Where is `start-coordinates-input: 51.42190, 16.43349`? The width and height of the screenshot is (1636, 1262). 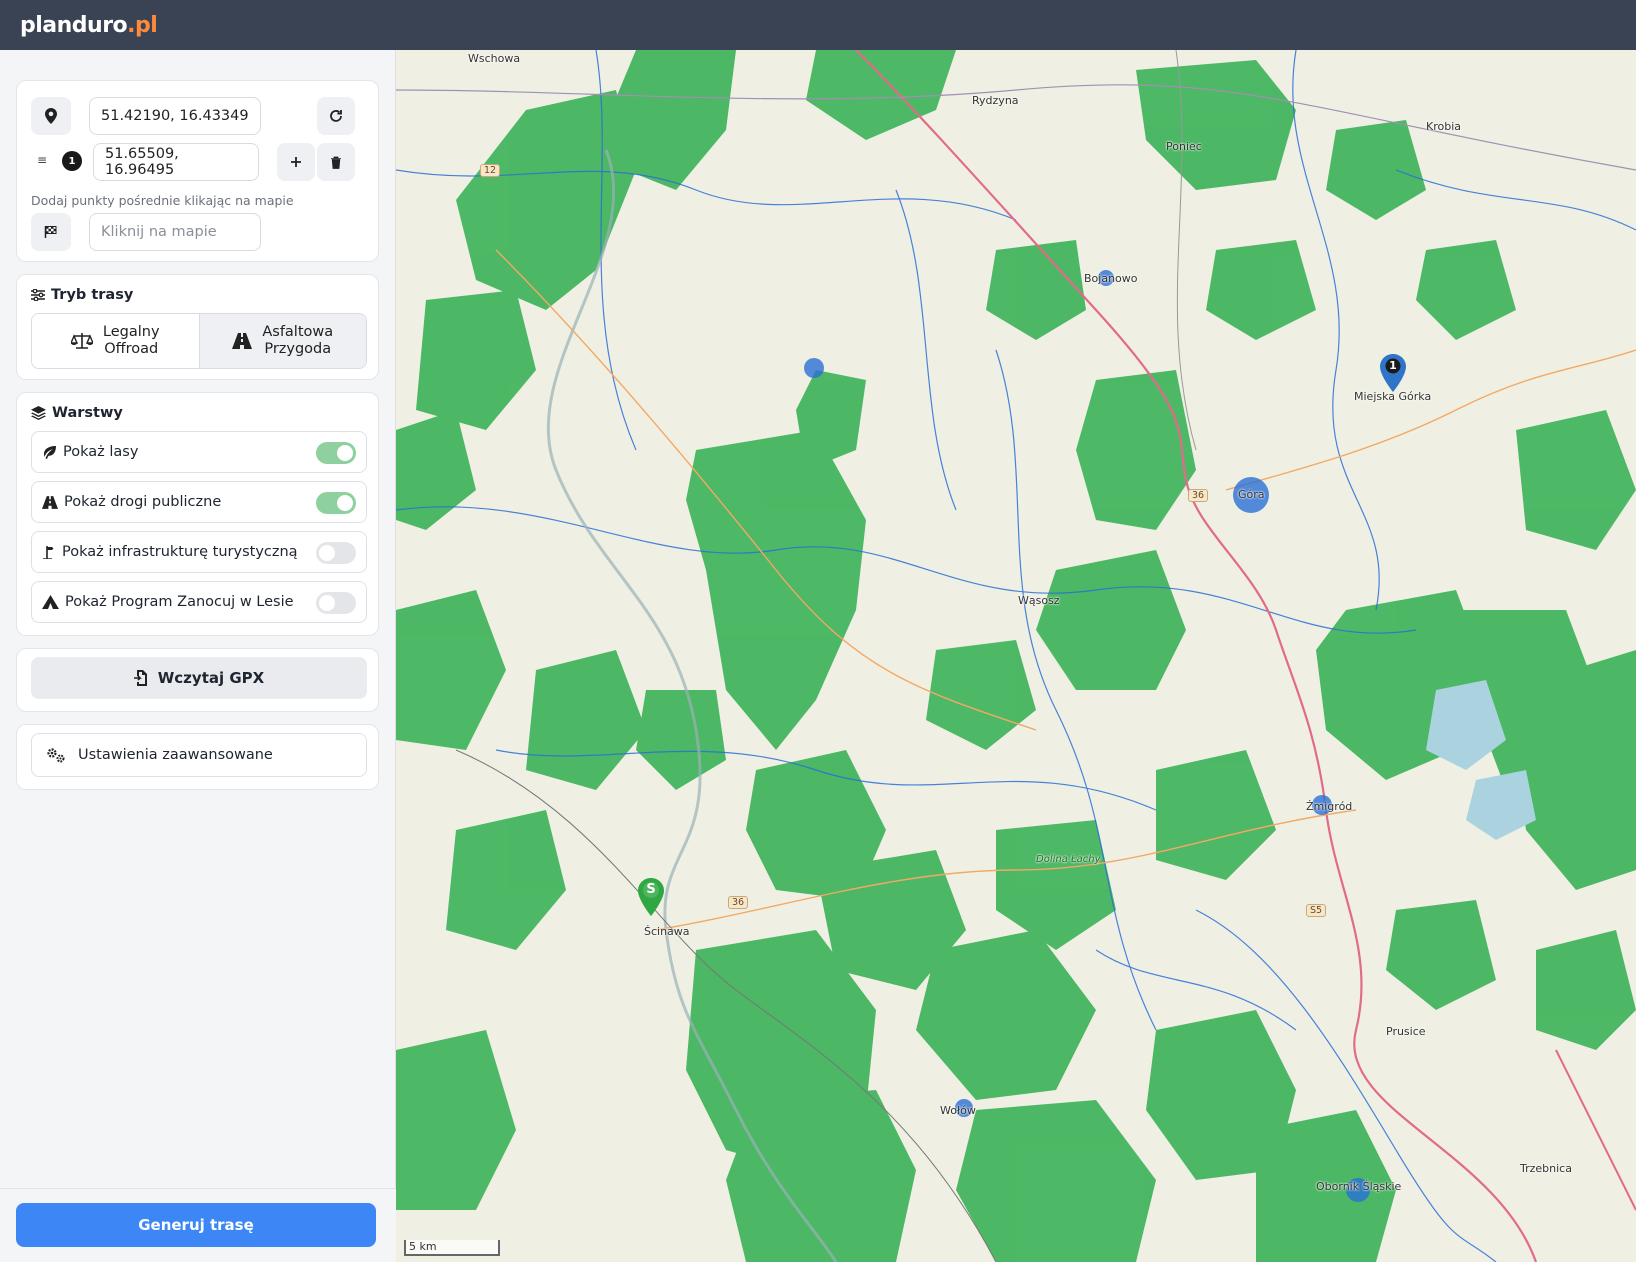 start-coordinates-input: 51.42190, 16.43349 is located at coordinates (175, 116).